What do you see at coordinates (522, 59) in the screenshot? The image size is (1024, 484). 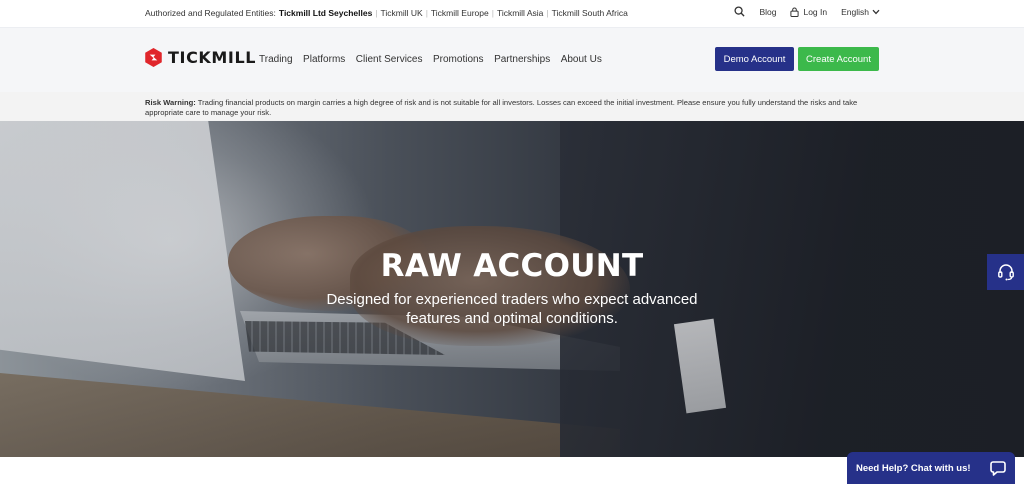 I see `menu-item-partnerships: Partnerships` at bounding box center [522, 59].